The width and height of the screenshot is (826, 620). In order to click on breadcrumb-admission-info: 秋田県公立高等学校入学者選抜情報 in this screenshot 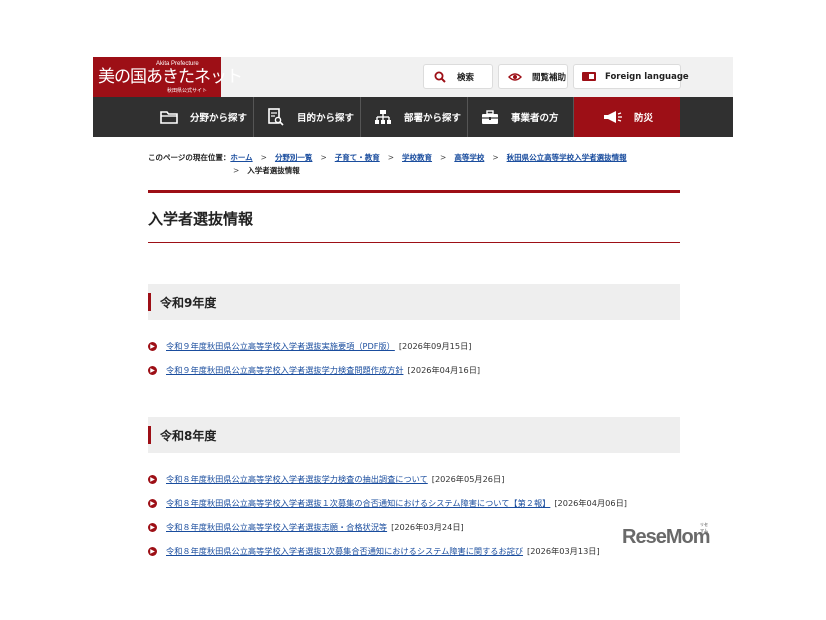, I will do `click(567, 157)`.